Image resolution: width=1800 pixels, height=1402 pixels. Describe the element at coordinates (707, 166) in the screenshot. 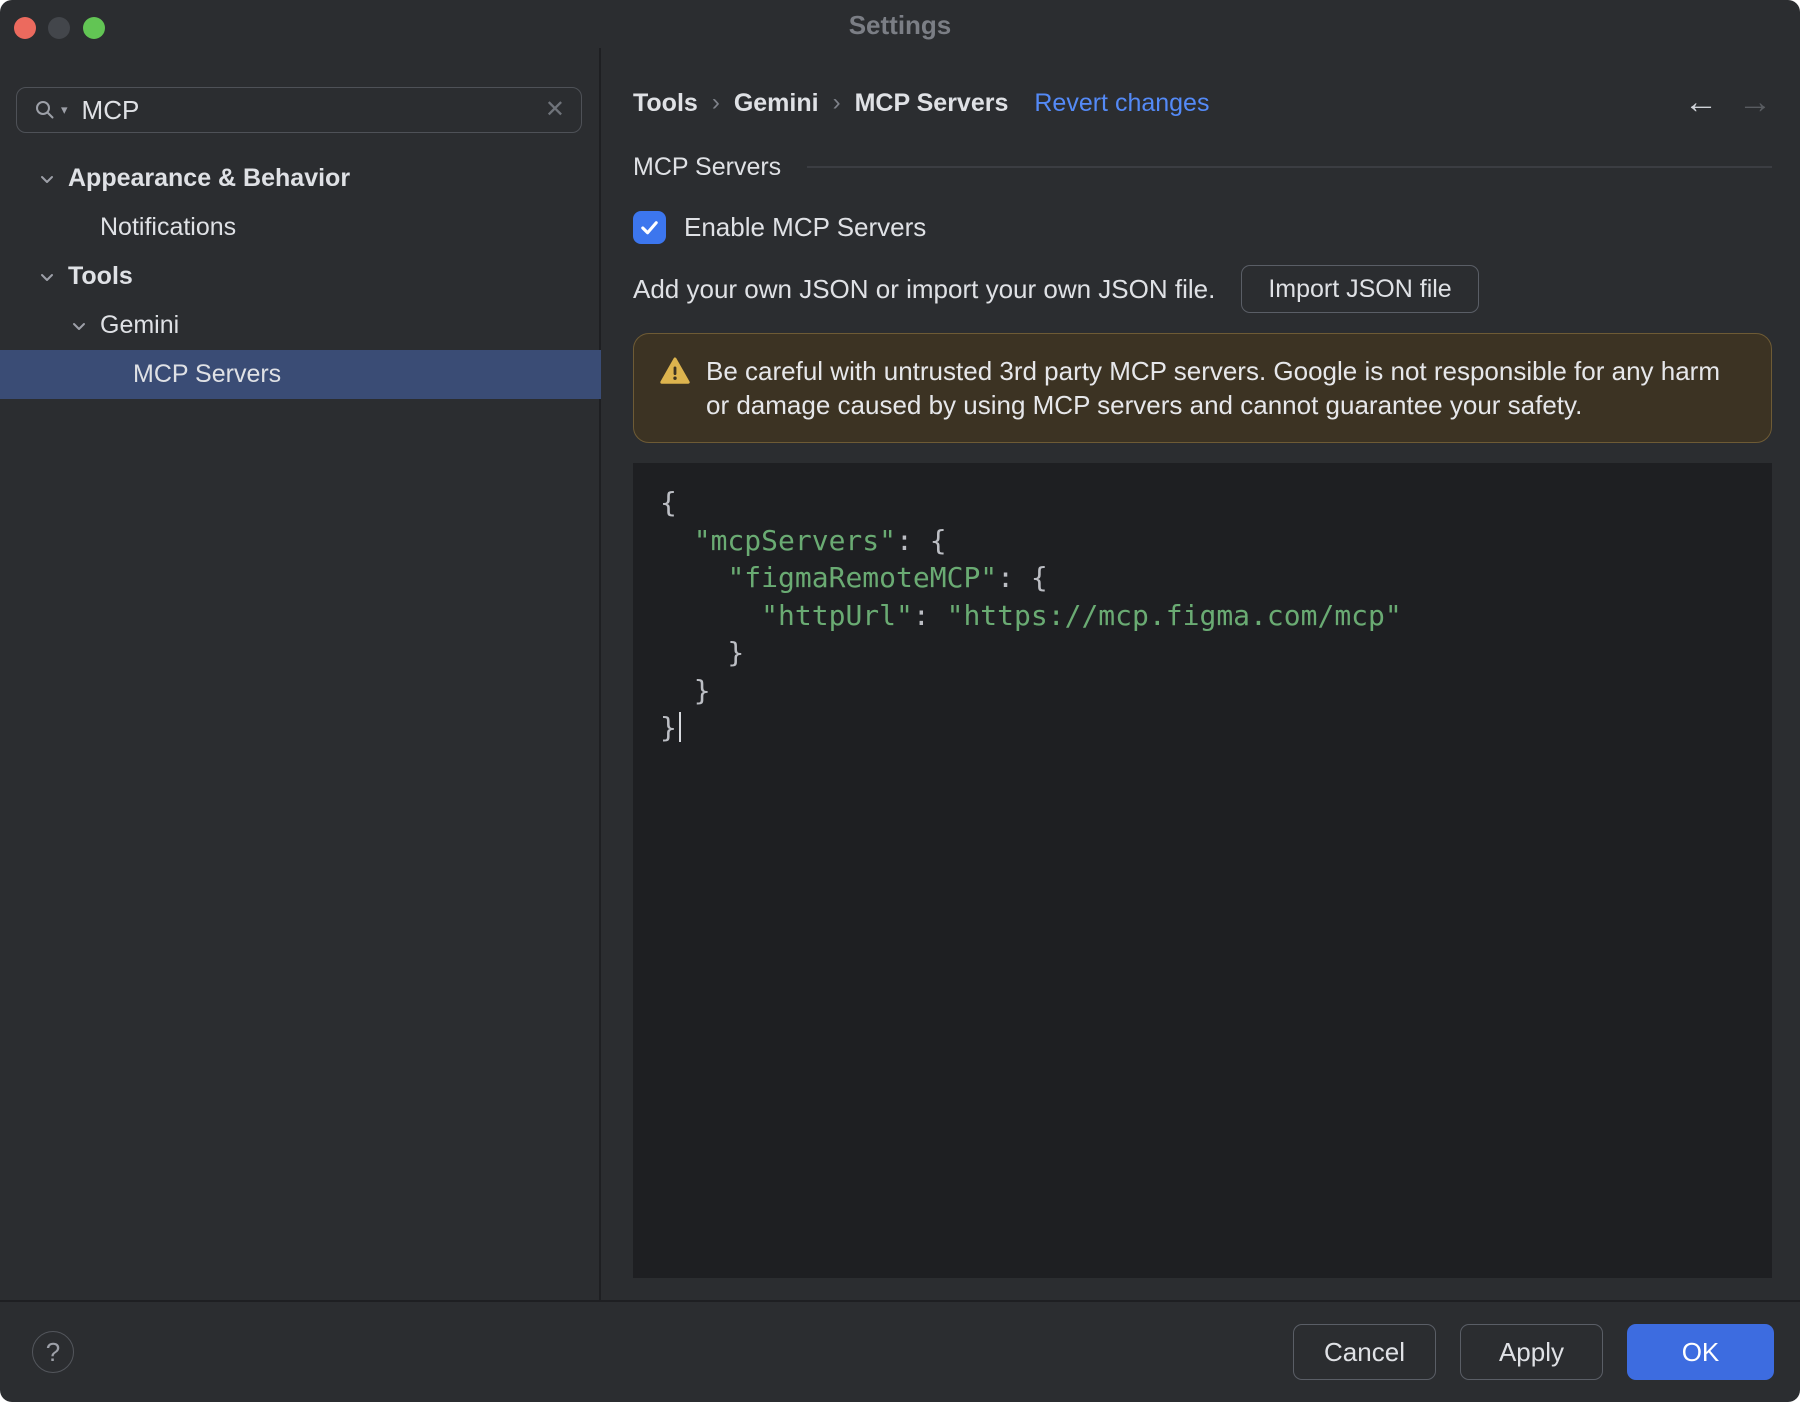

I see `page-title: MCP Servers` at that location.